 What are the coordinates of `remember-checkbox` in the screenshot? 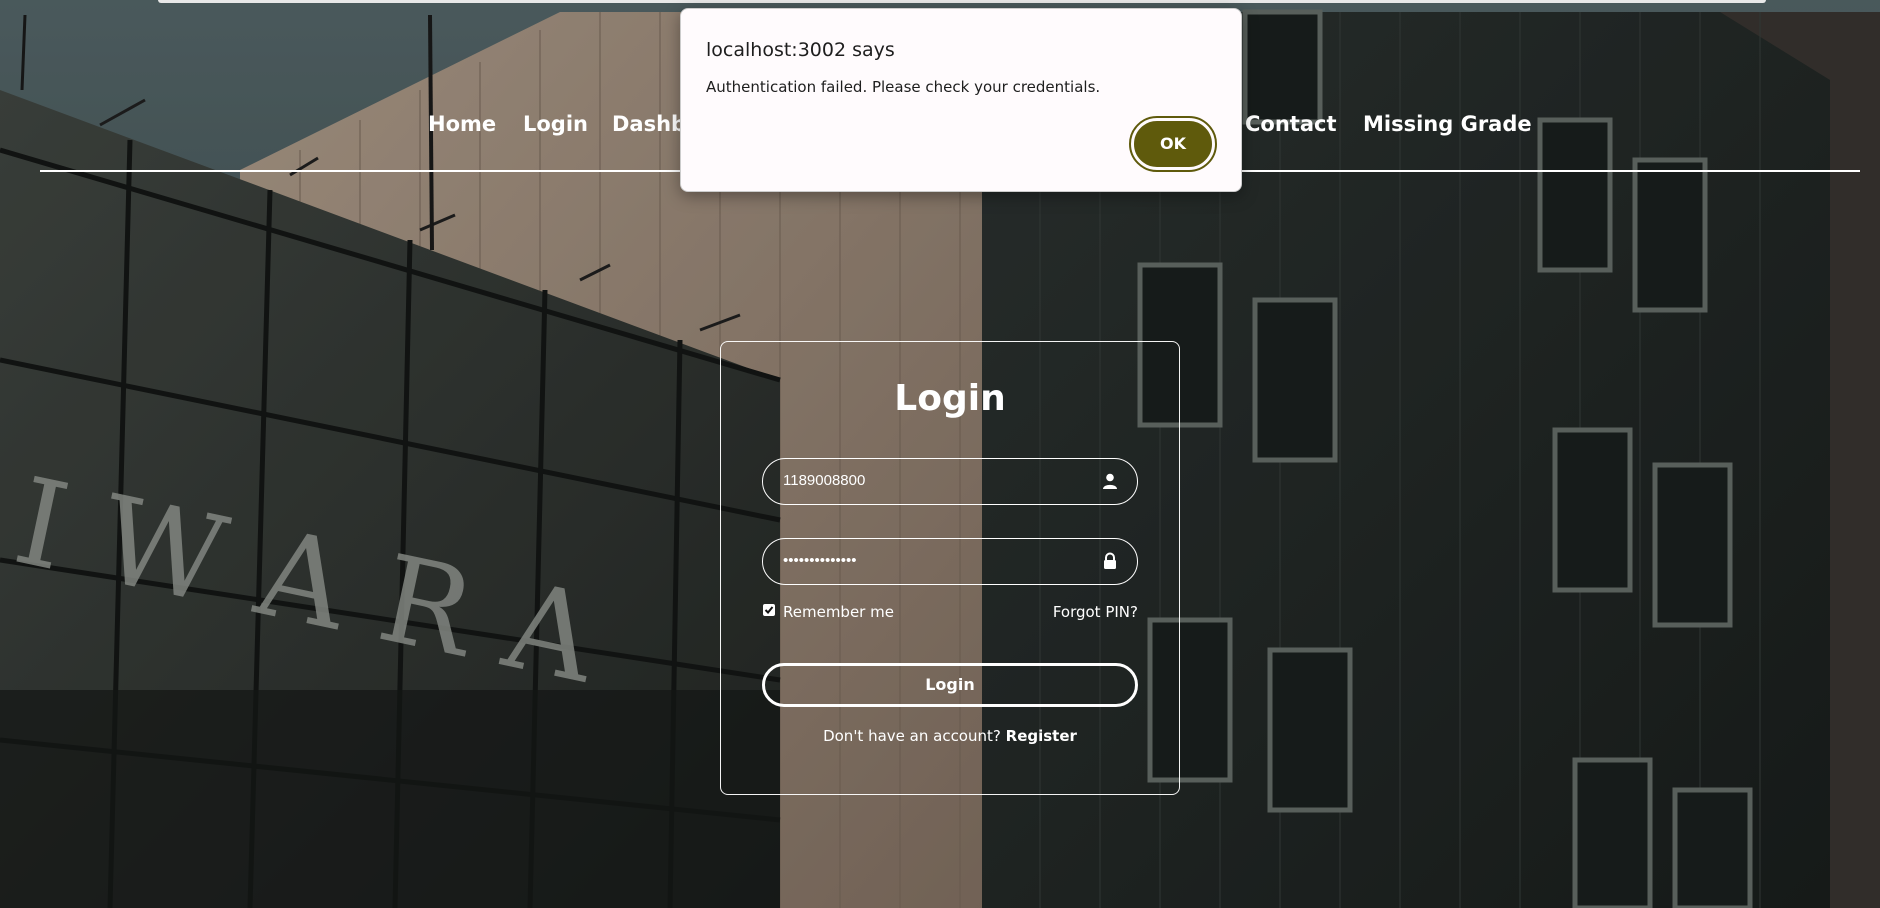 It's located at (769, 610).